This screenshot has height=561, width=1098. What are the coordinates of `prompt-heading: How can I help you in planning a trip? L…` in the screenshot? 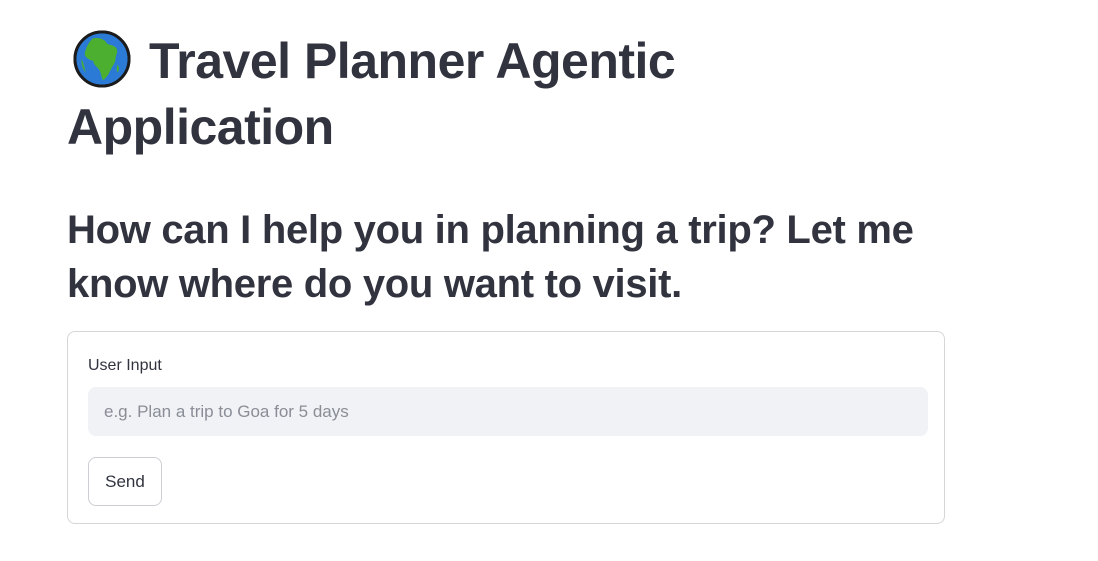 It's located at (490, 257).